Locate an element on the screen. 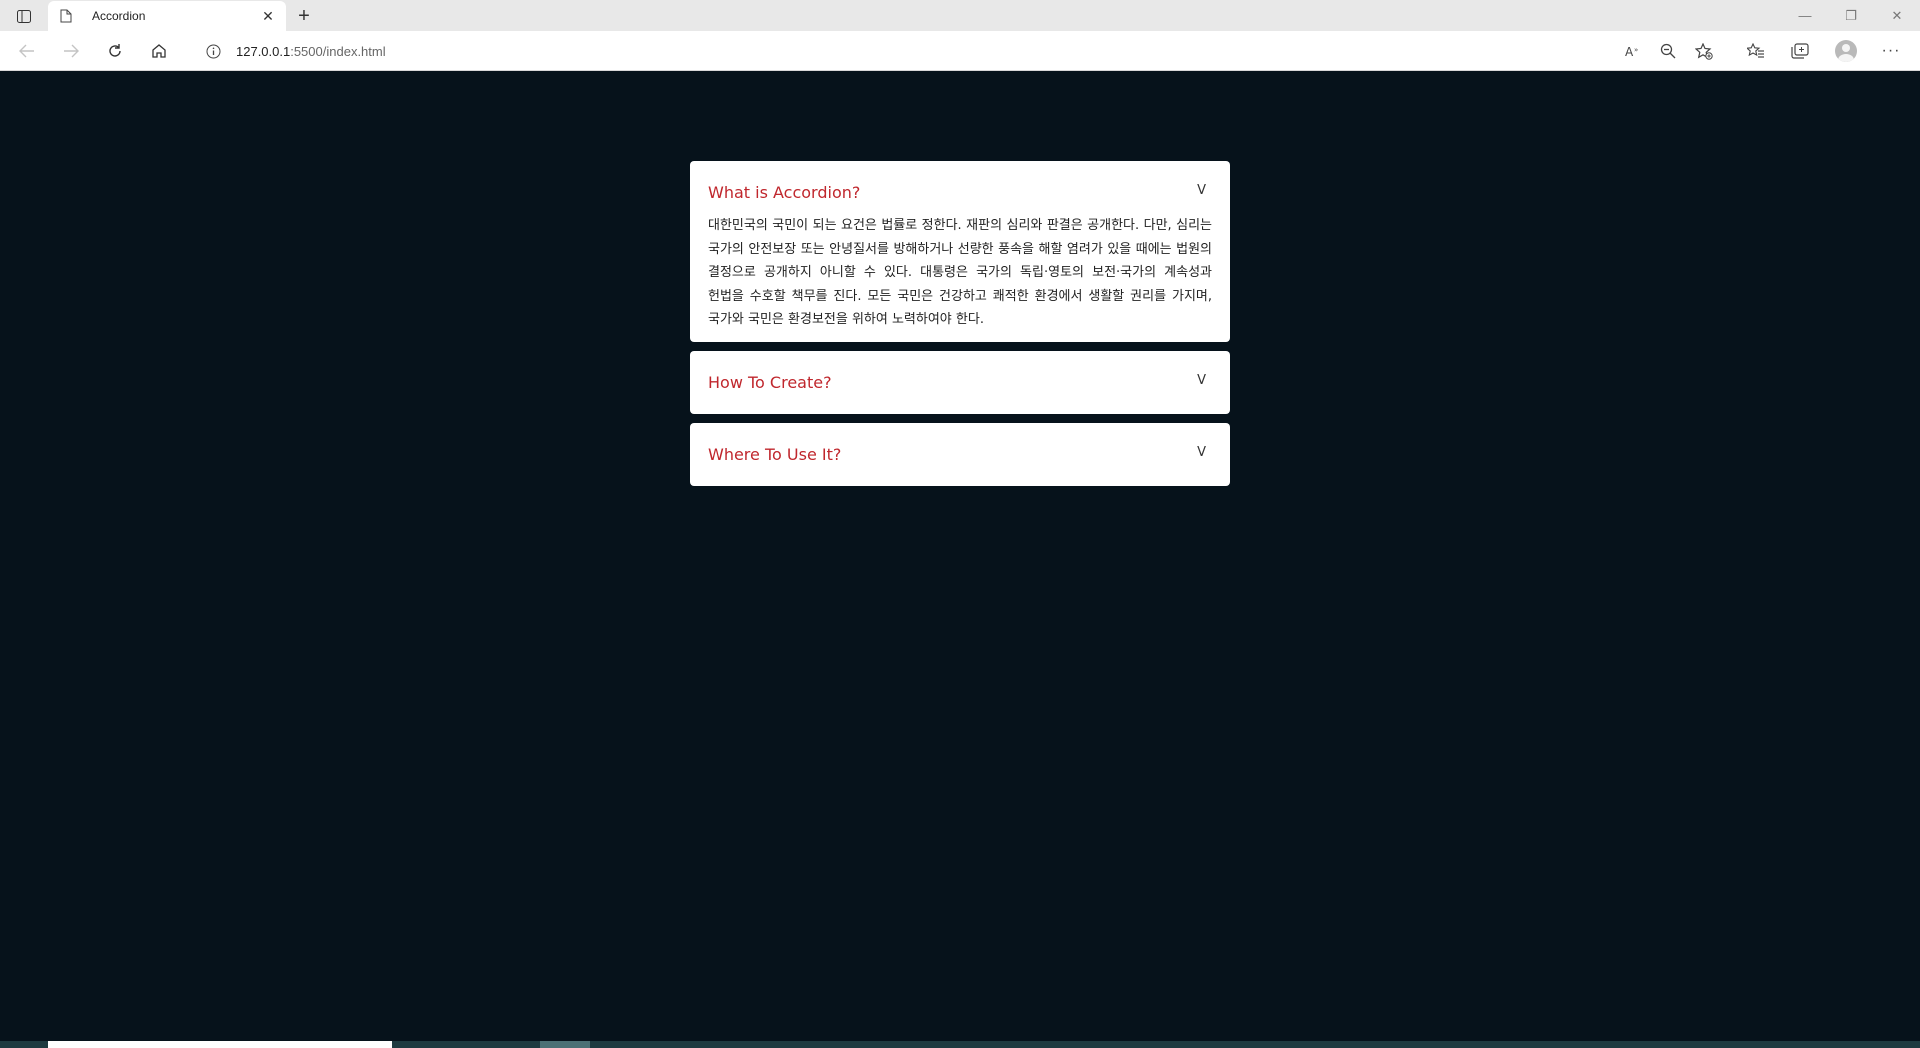 The image size is (1920, 1048). accordion-header: How To Create? V is located at coordinates (960, 382).